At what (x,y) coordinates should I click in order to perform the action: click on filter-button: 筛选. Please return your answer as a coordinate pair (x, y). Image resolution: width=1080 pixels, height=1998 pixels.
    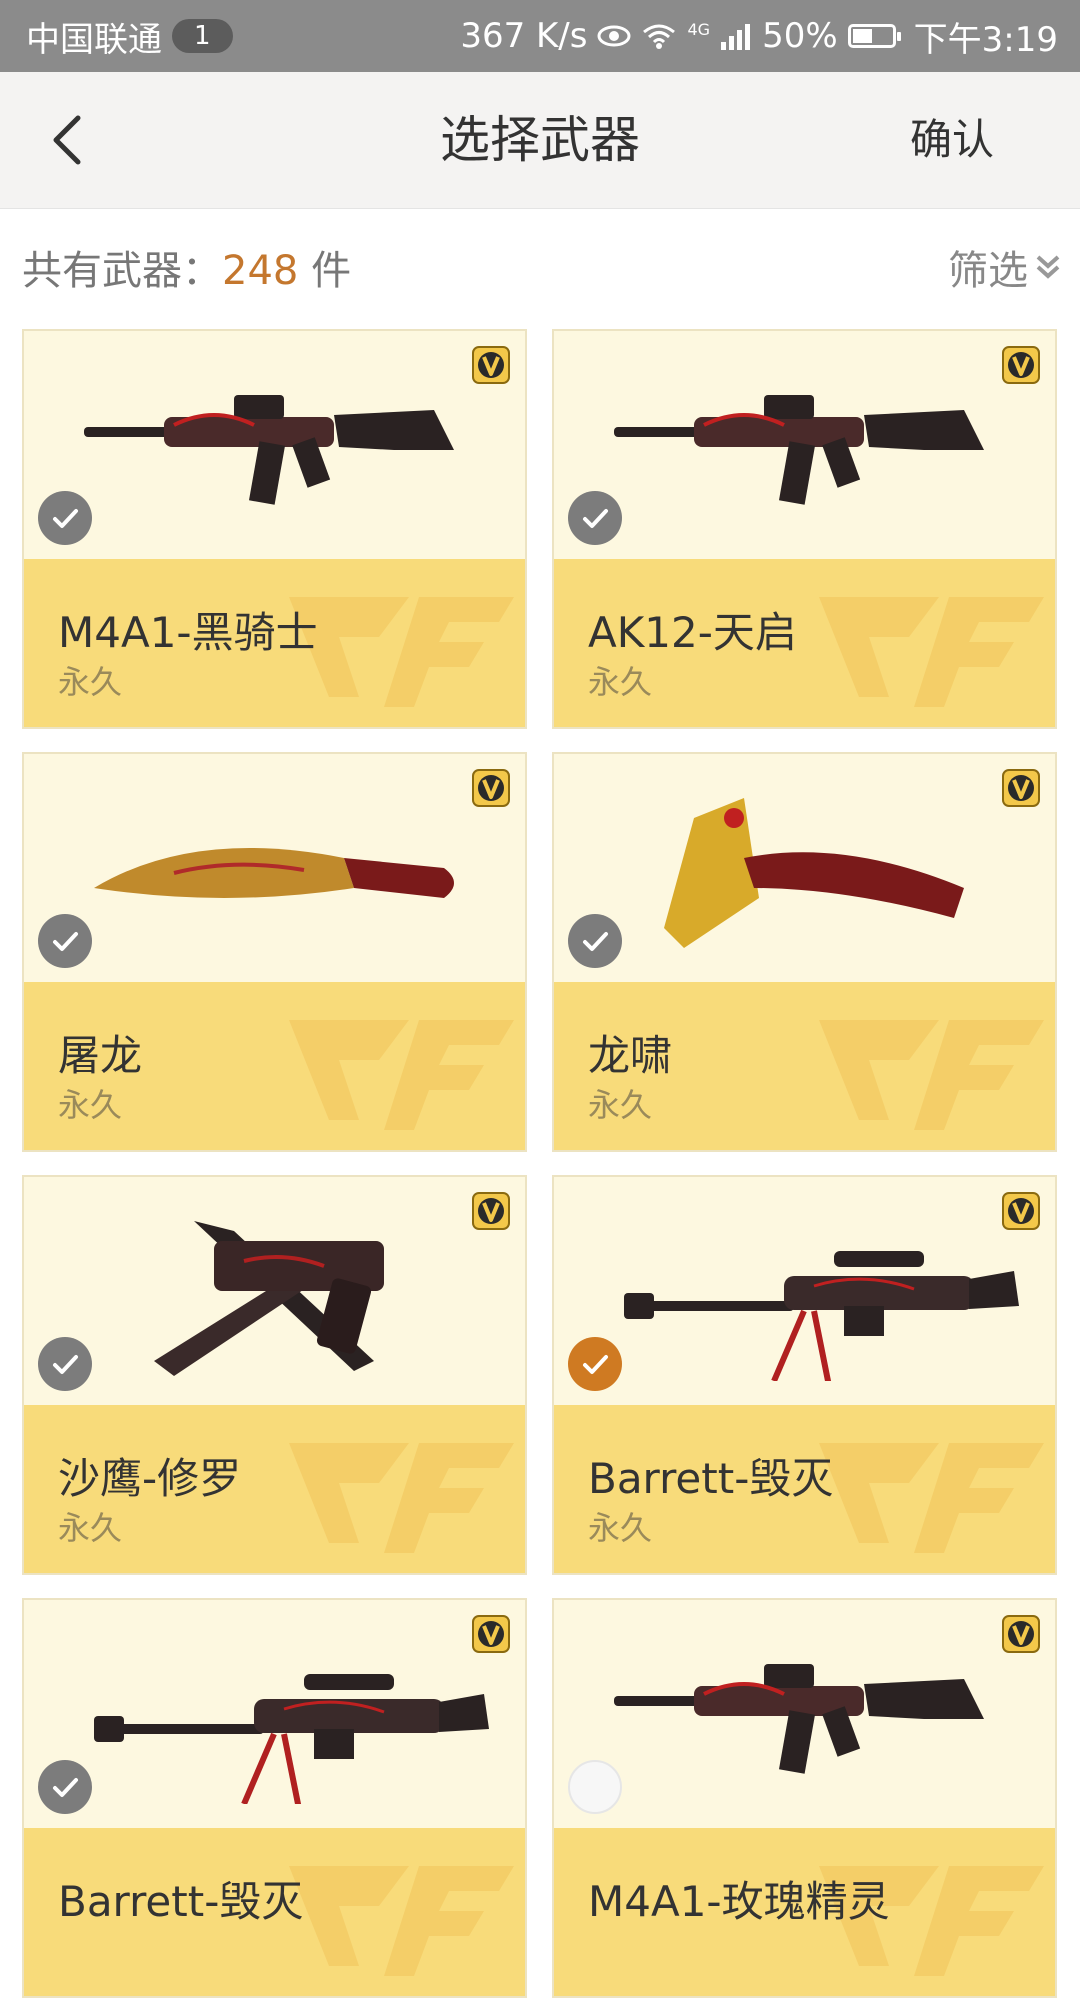
    Looking at the image, I should click on (1005, 267).